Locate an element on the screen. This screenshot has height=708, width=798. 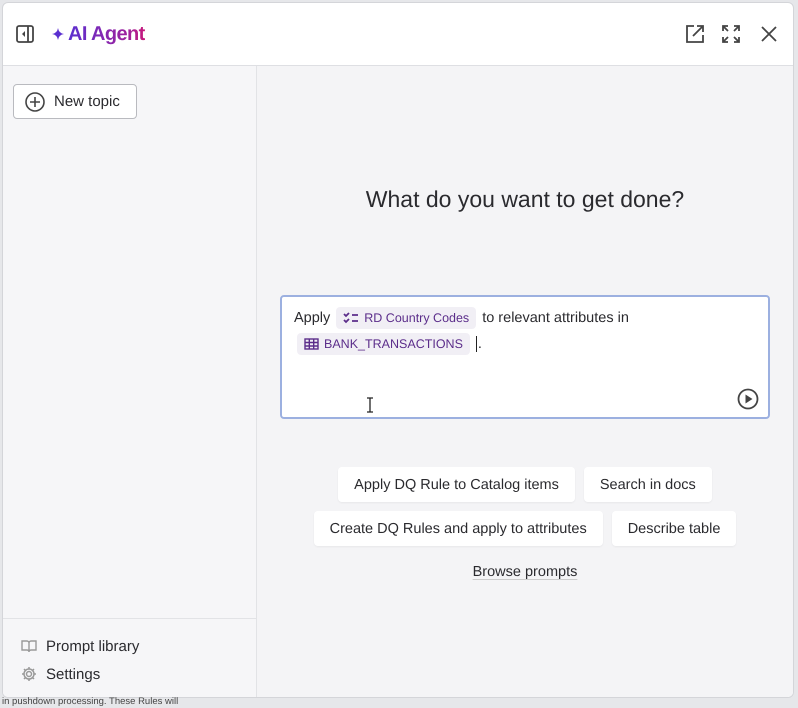
new-topic-button: New topic is located at coordinates (75, 101).